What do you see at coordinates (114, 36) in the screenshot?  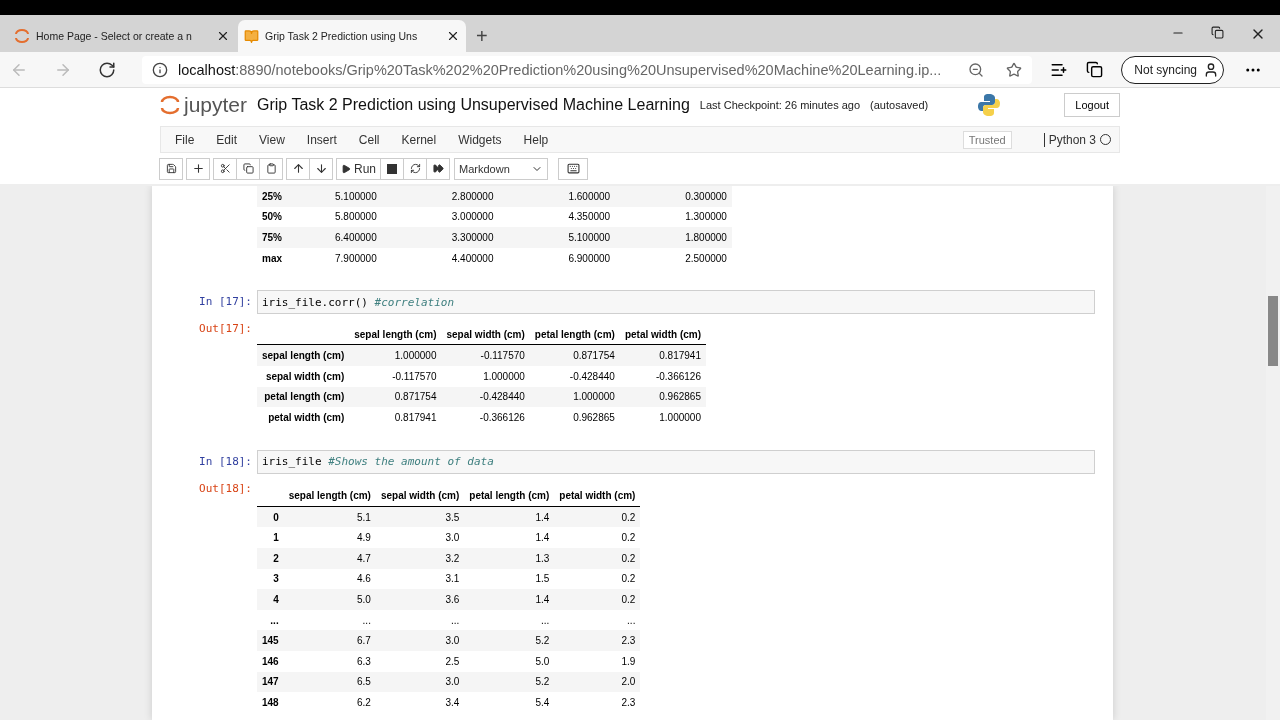 I see `tab-title: Home Page - Select or create a n` at bounding box center [114, 36].